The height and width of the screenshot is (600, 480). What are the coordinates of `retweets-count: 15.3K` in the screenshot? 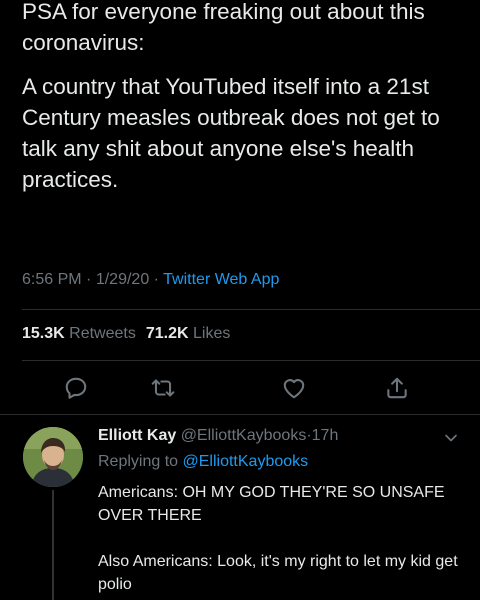 It's located at (43, 333).